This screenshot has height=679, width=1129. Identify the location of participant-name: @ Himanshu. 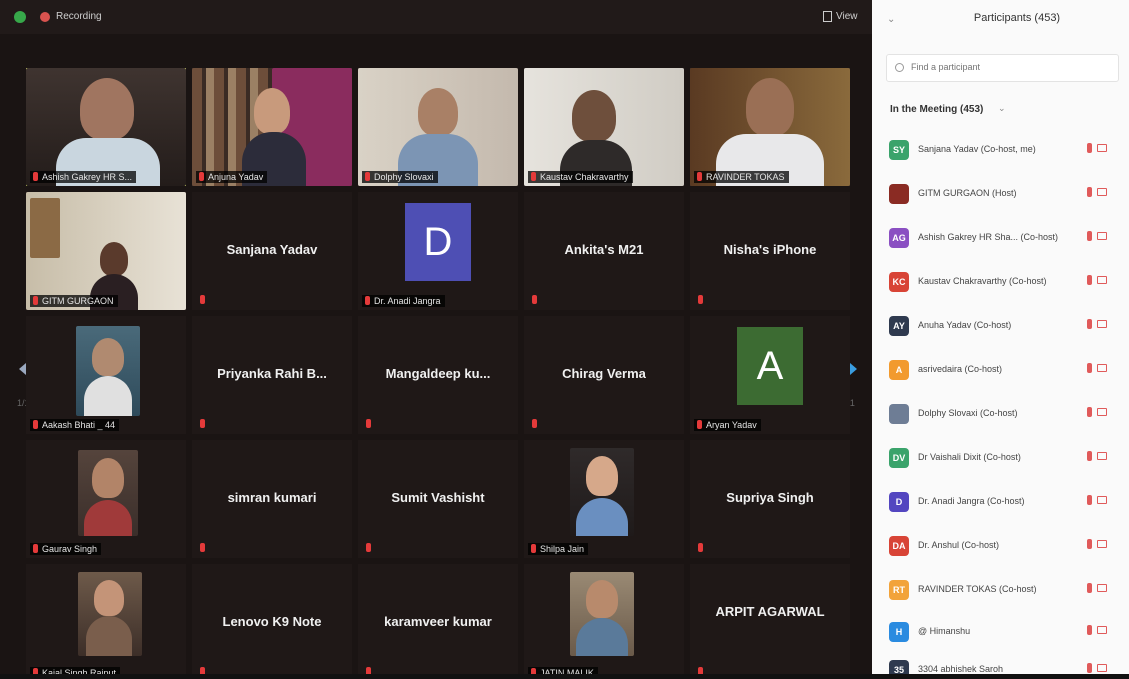
(944, 631).